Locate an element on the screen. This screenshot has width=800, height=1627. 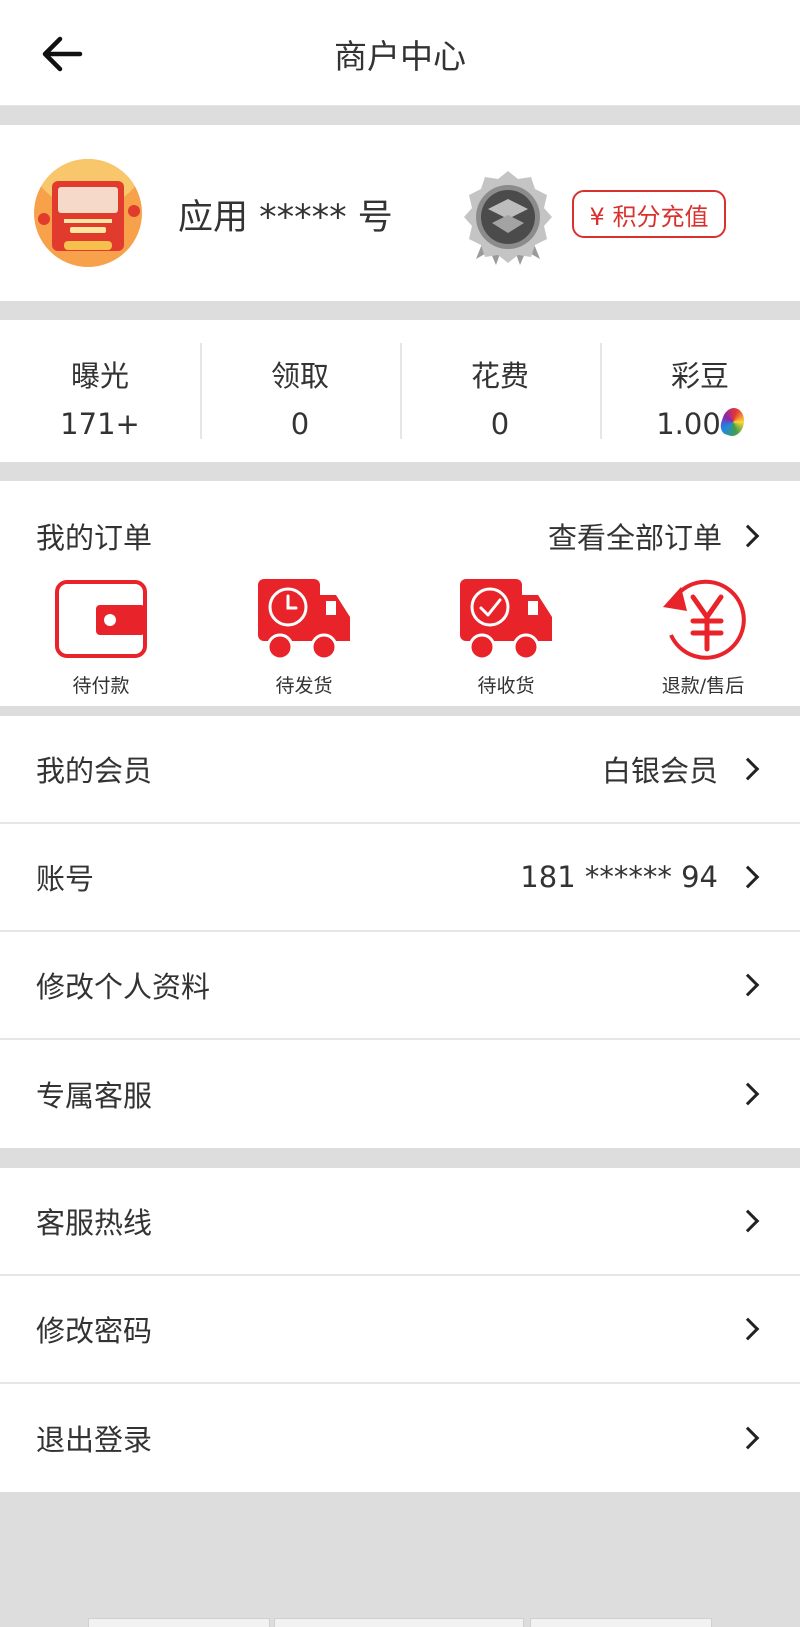
order-label: 待付款 is located at coordinates (101, 686).